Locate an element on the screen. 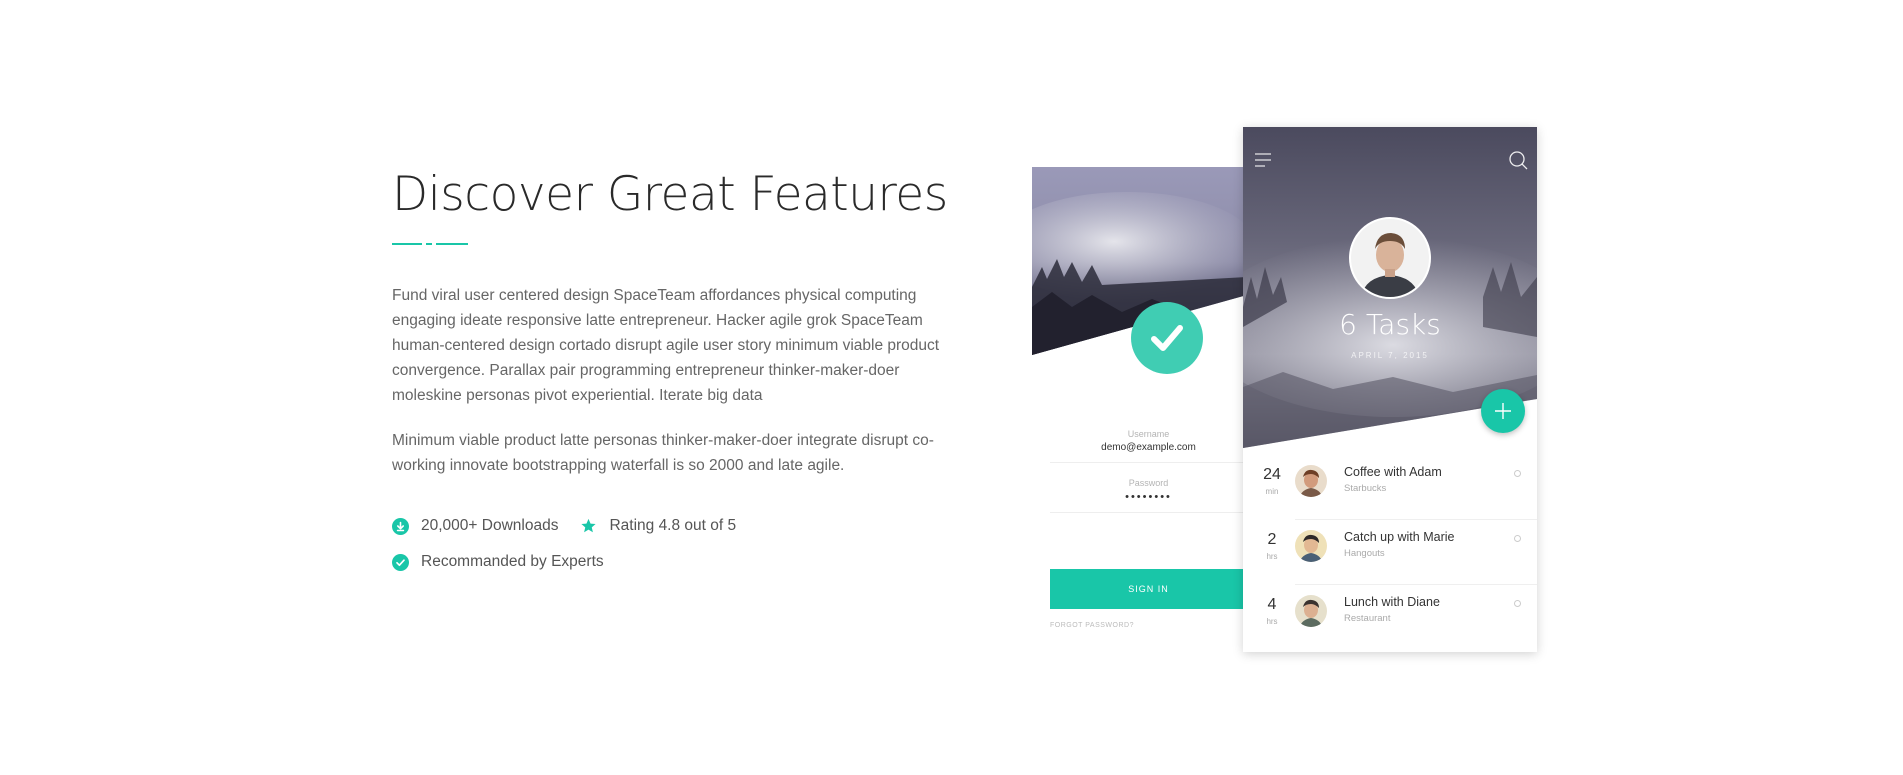 The image size is (1903, 775). add-task-button is located at coordinates (1503, 411).